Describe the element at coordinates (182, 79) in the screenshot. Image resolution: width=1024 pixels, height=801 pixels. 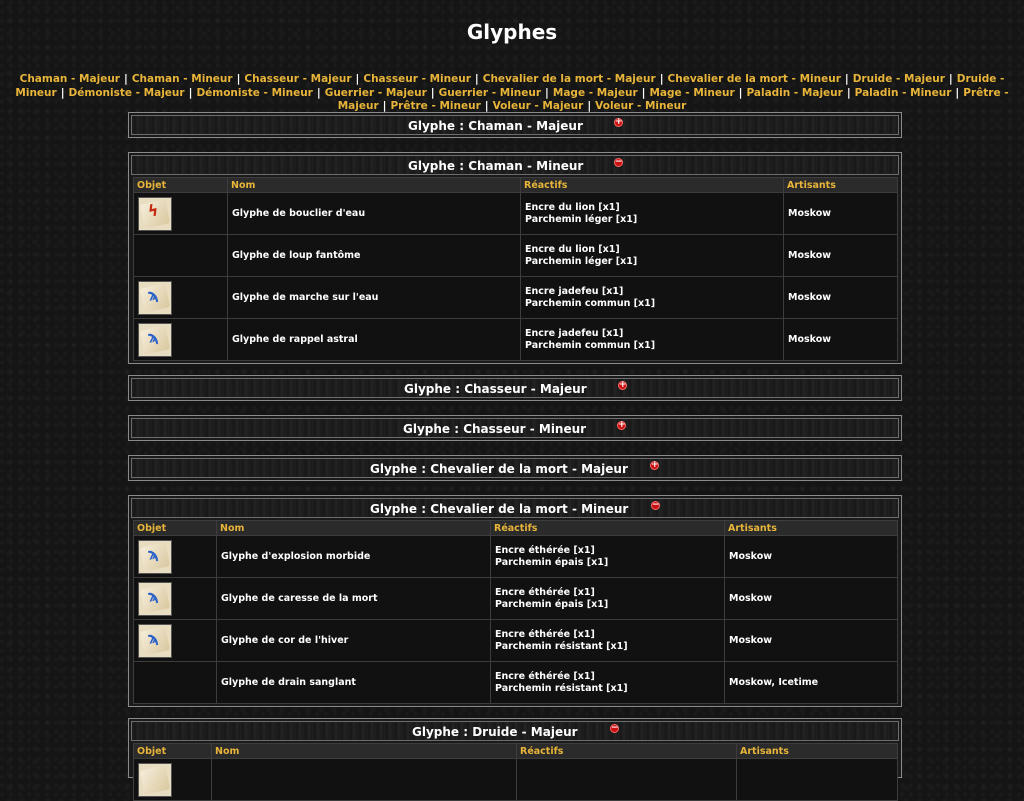
I see `nav-link: Chaman - Mineur` at that location.